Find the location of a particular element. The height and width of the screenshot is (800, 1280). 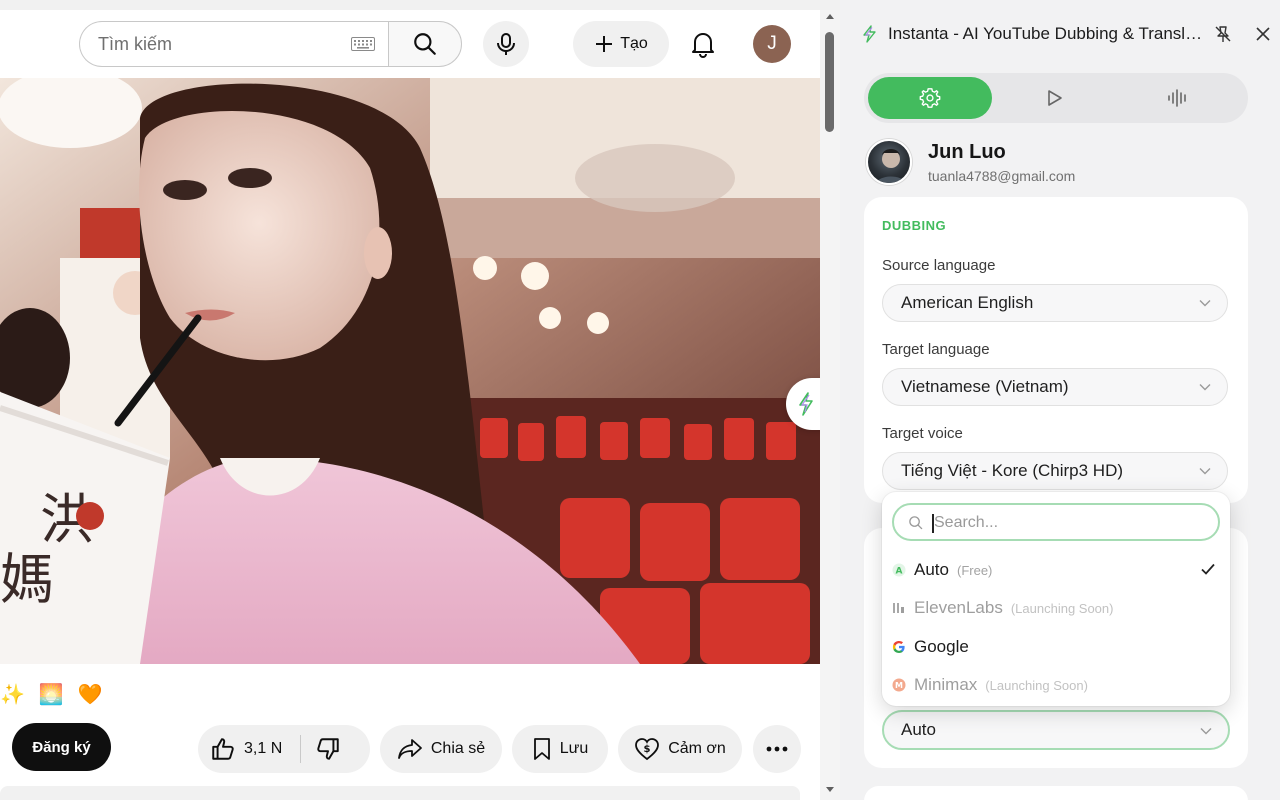

more-horizontal-icon is located at coordinates (777, 749).